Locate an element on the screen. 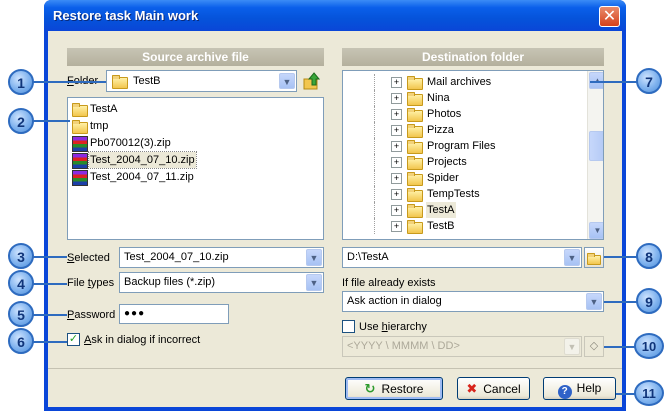  tree-item-label: Pizza is located at coordinates (440, 130).